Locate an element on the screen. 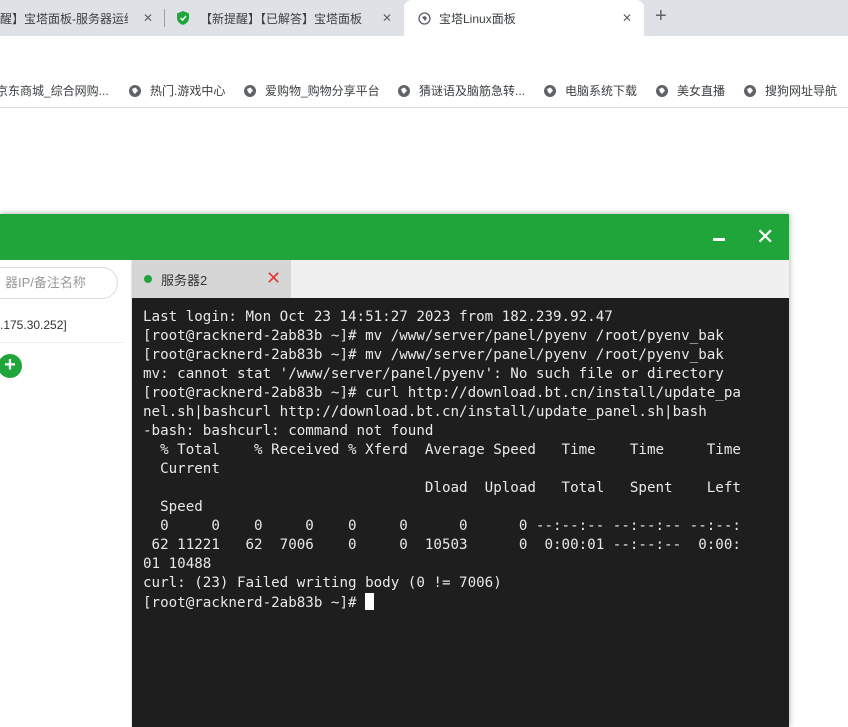 The width and height of the screenshot is (848, 727). tab-label: 醒】宝塔面板-服务器运维 is located at coordinates (64, 18).